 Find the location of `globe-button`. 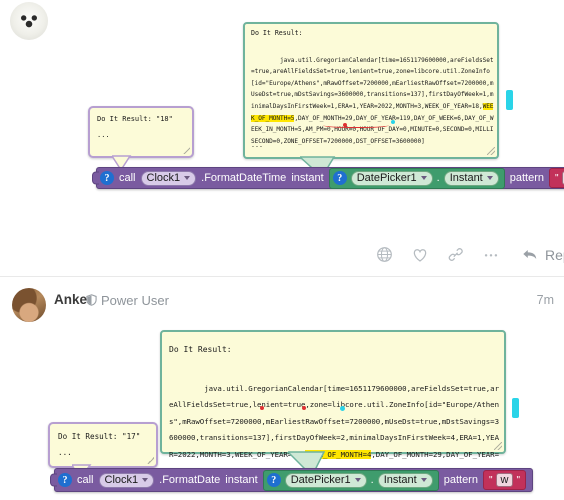

globe-button is located at coordinates (384, 254).